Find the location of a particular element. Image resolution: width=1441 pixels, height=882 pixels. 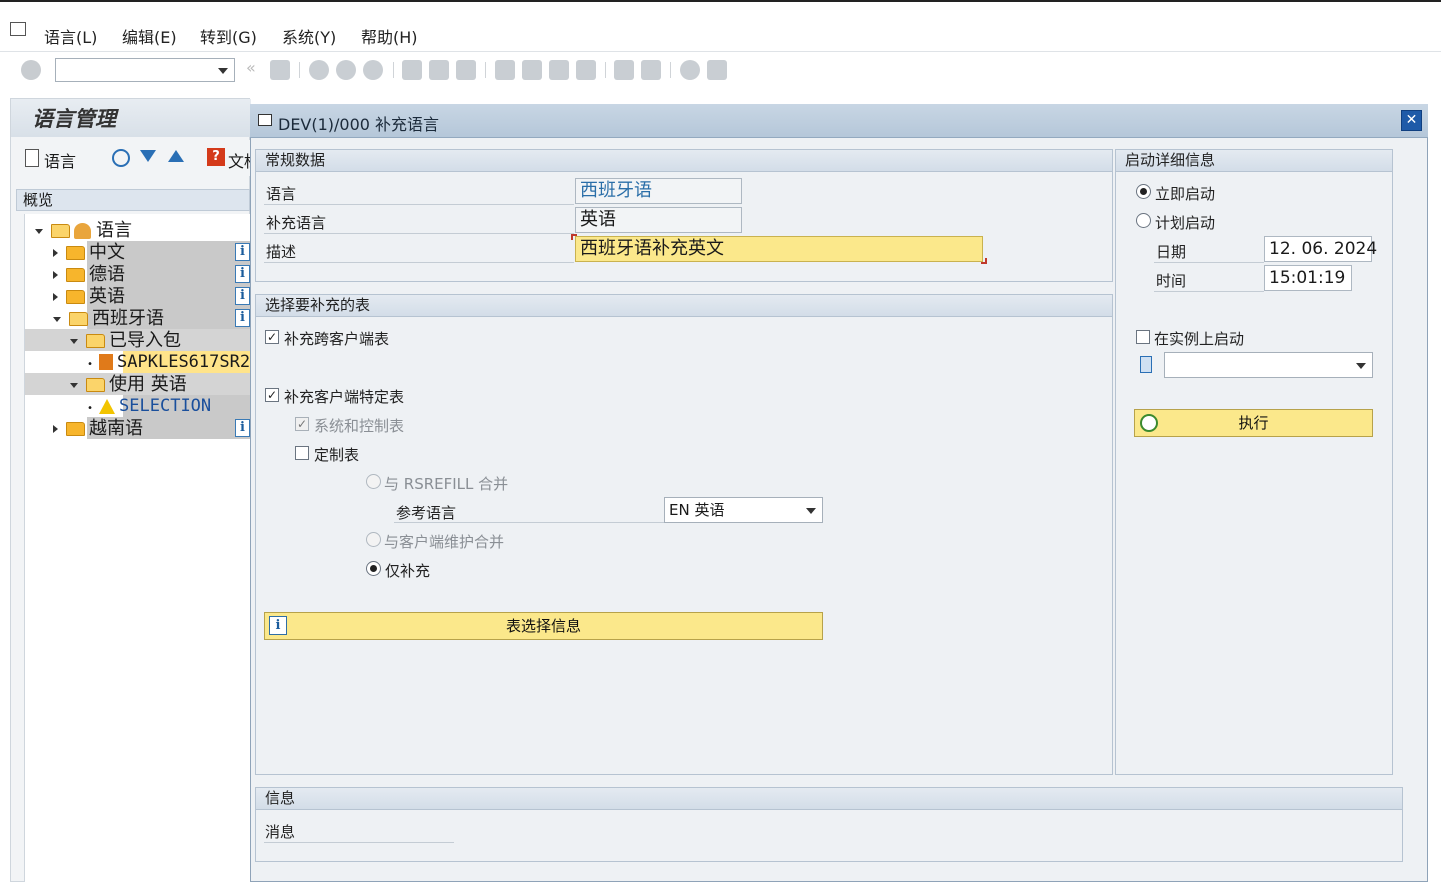

standard-toolbar: « is located at coordinates (720, 71).